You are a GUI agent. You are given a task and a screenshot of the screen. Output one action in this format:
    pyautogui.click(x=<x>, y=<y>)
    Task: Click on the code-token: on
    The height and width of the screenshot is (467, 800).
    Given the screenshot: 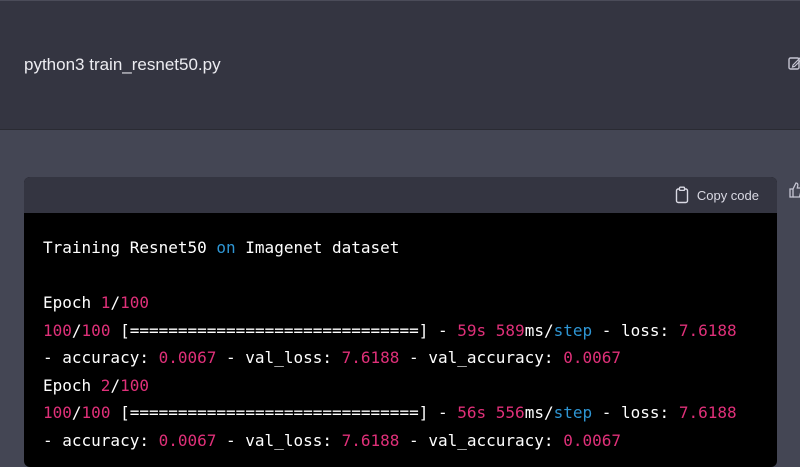 What is the action you would take?
    pyautogui.click(x=226, y=247)
    